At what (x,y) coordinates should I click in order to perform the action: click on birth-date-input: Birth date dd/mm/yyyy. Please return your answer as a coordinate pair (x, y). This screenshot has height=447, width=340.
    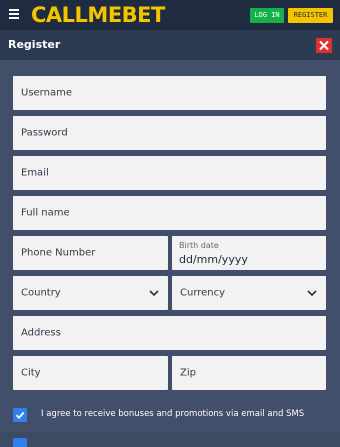
    Looking at the image, I should click on (249, 253).